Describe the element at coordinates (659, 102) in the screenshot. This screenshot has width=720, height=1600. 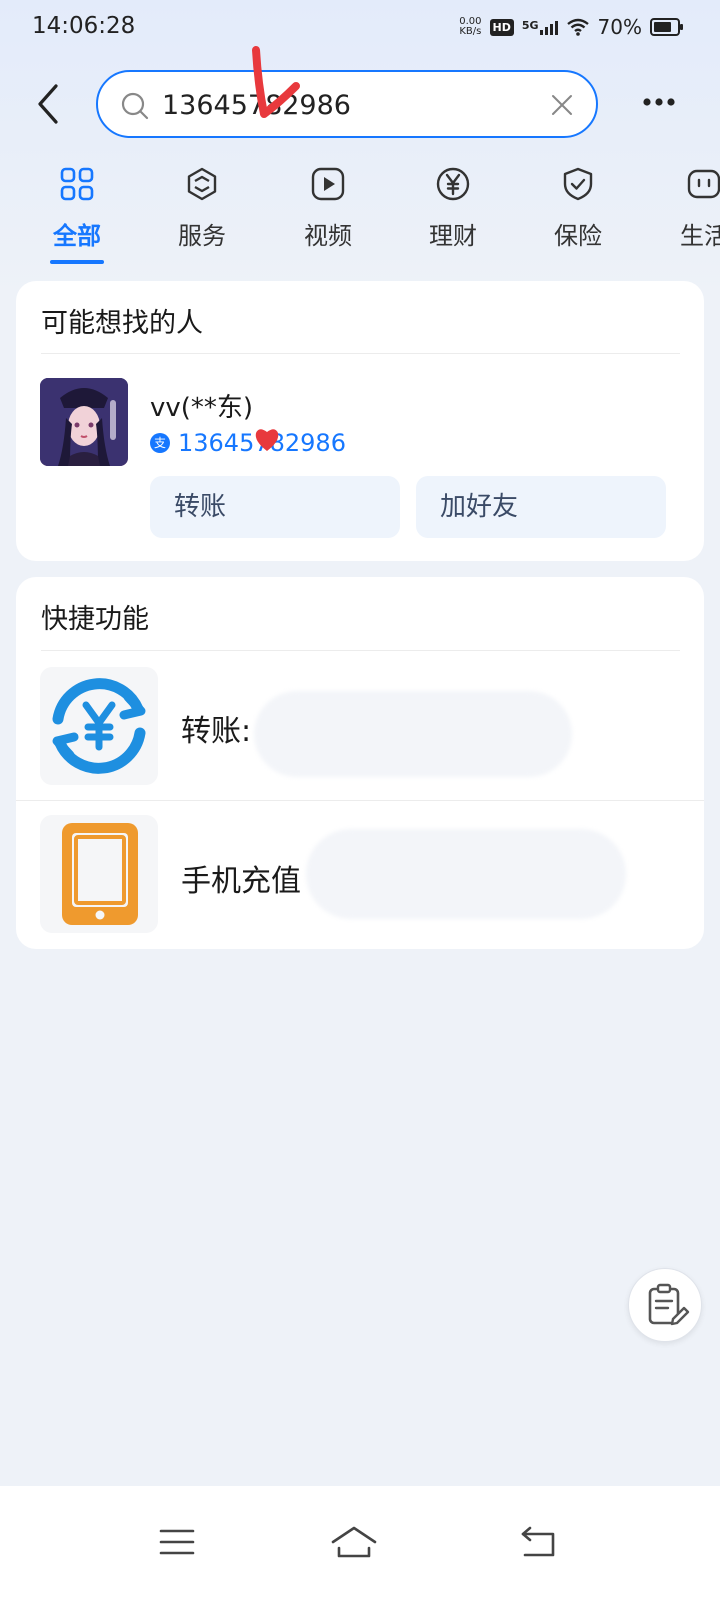
I see `more-icon` at that location.